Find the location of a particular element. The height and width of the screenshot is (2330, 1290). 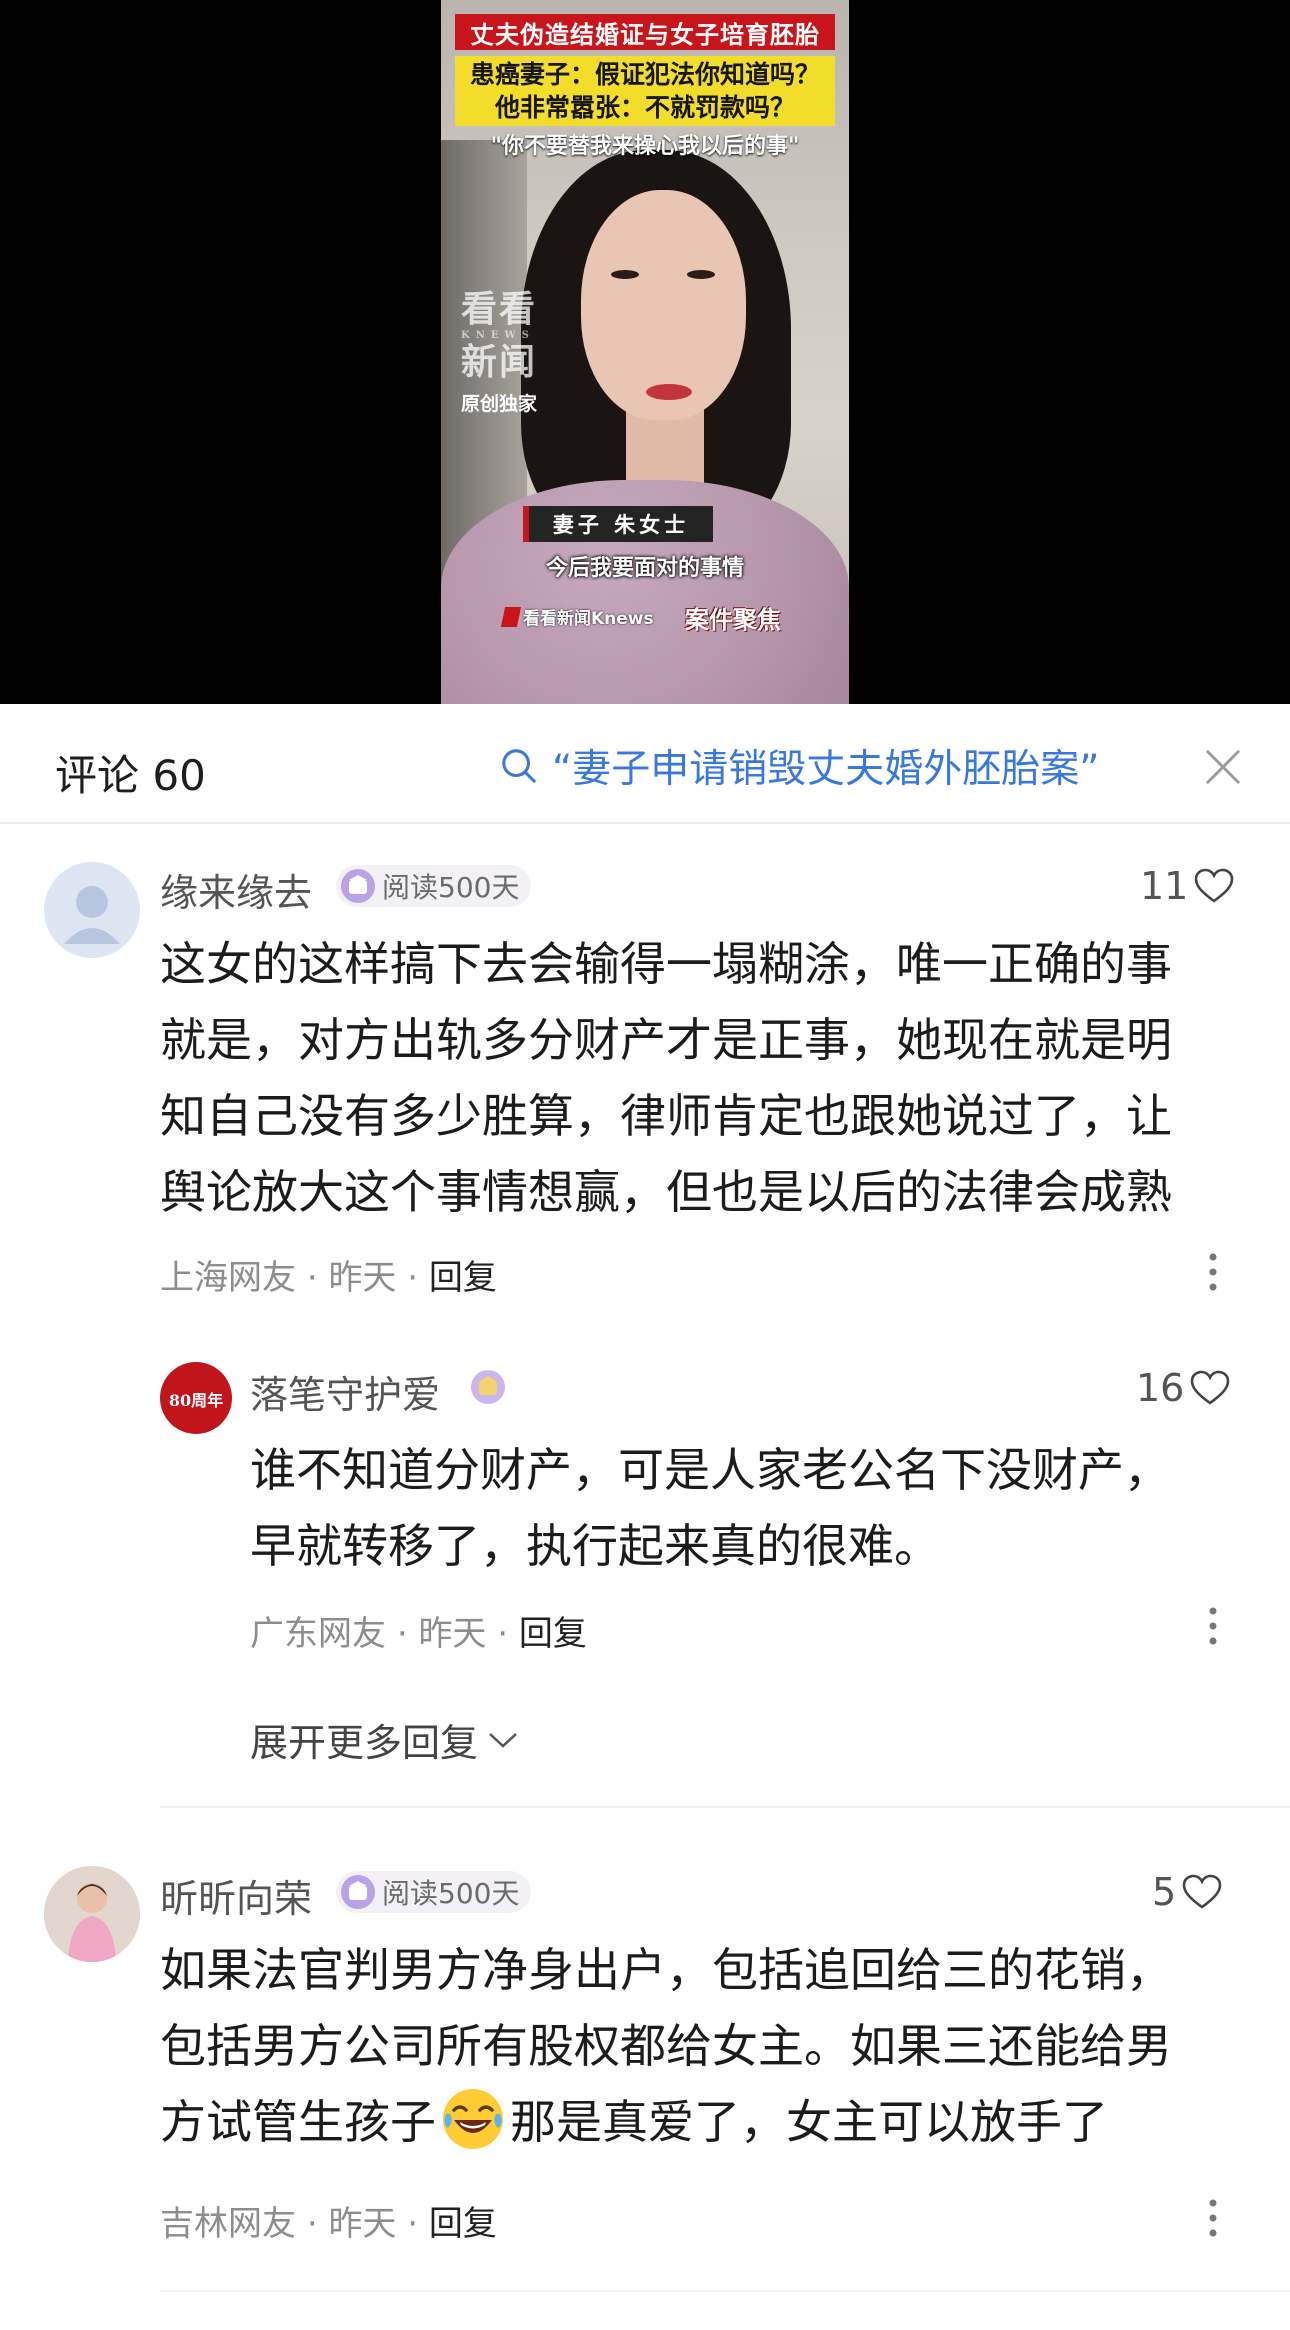

like-button: 5 is located at coordinates (1187, 1892).